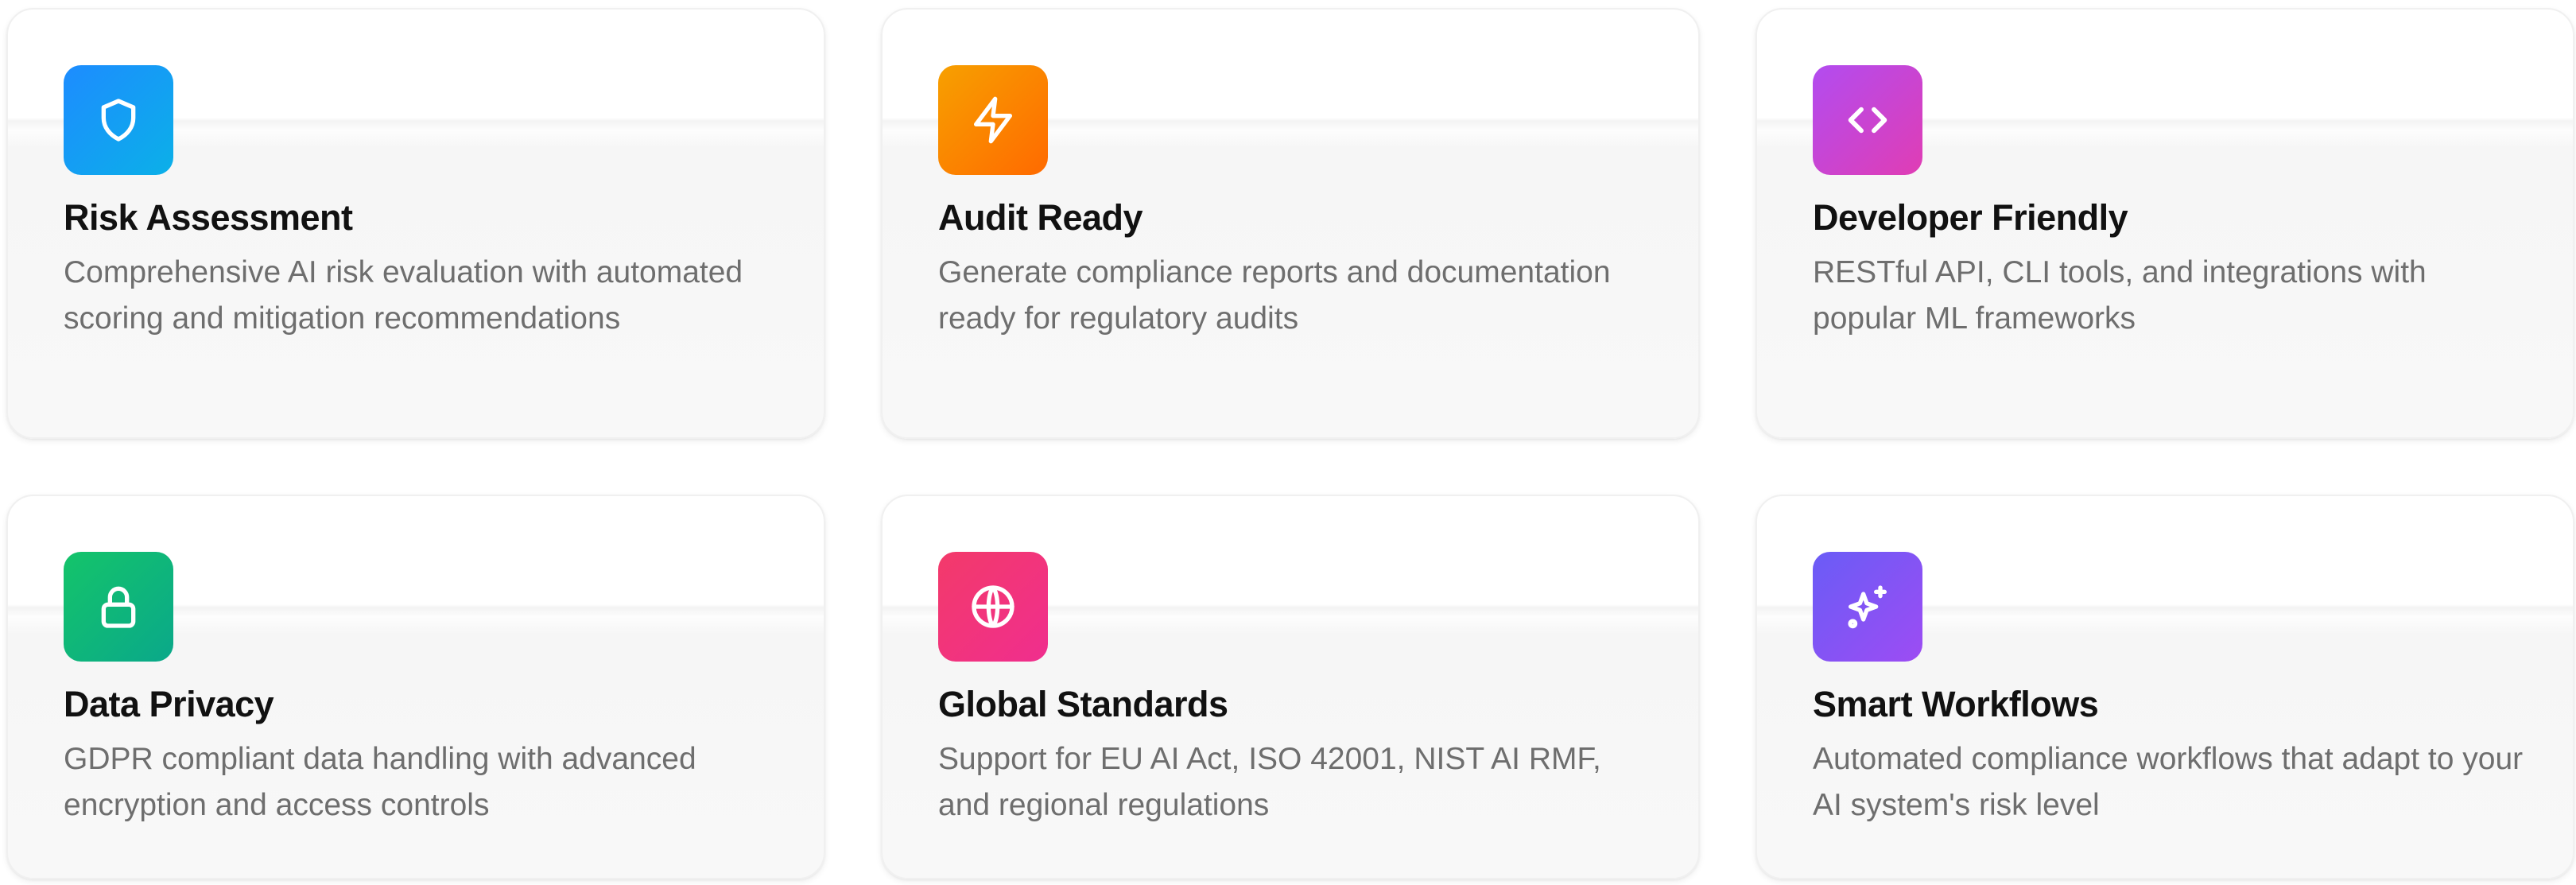 The height and width of the screenshot is (885, 2576). I want to click on feature-title: Global Standards, so click(1083, 704).